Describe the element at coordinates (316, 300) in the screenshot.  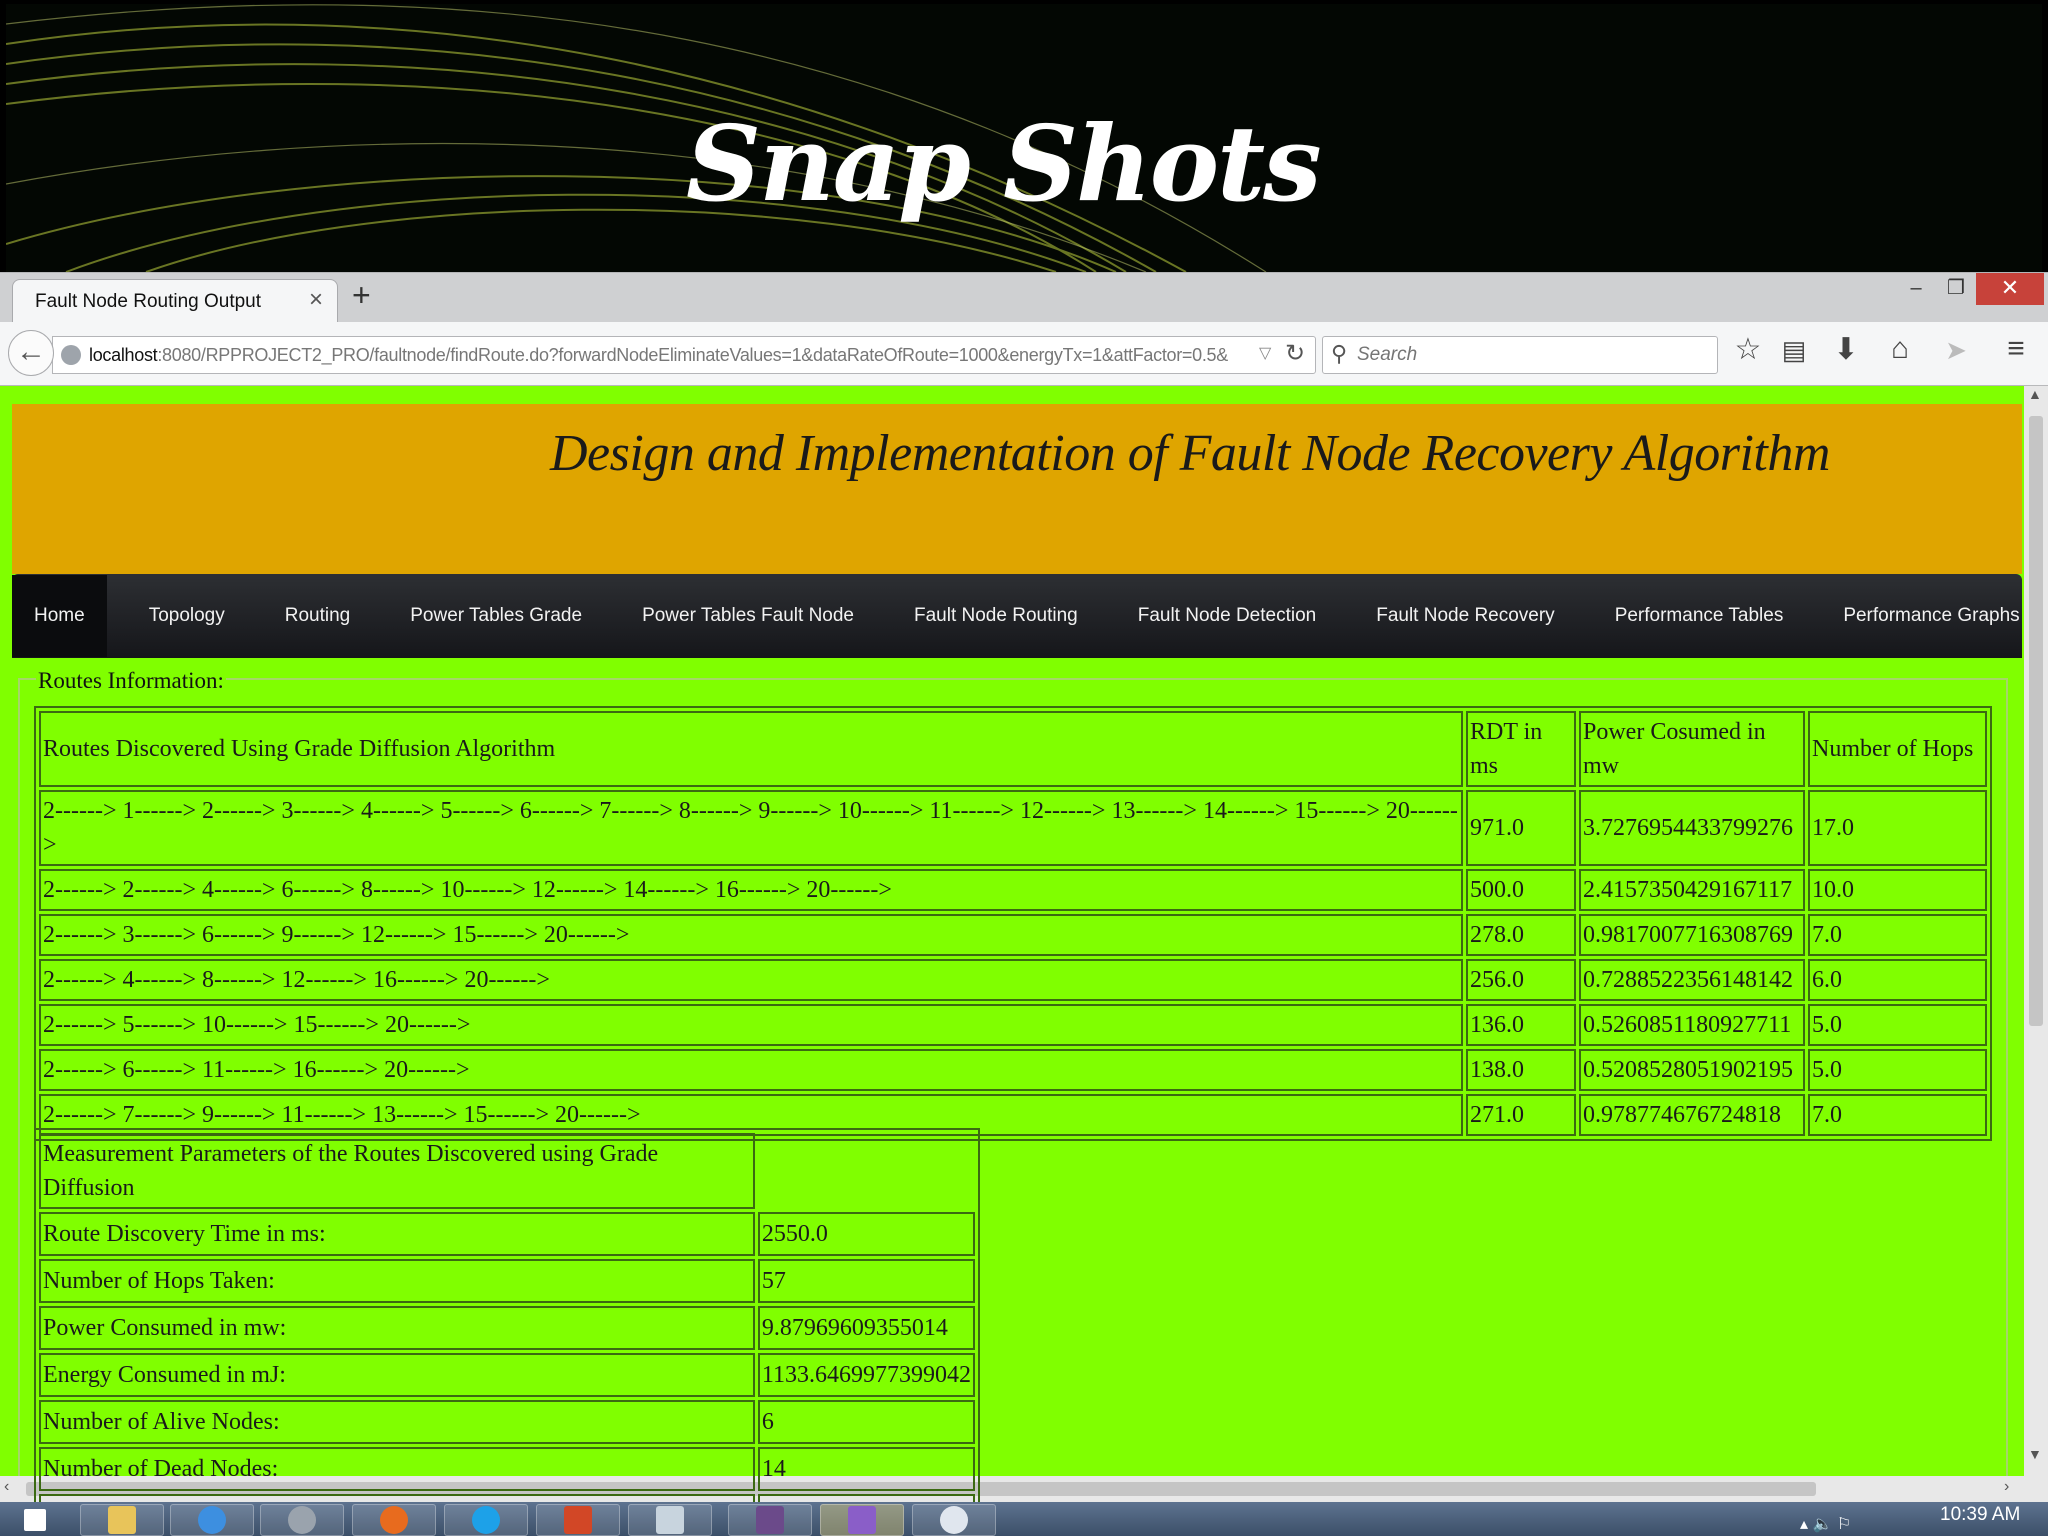
I see `tab-close-icon: ×` at that location.